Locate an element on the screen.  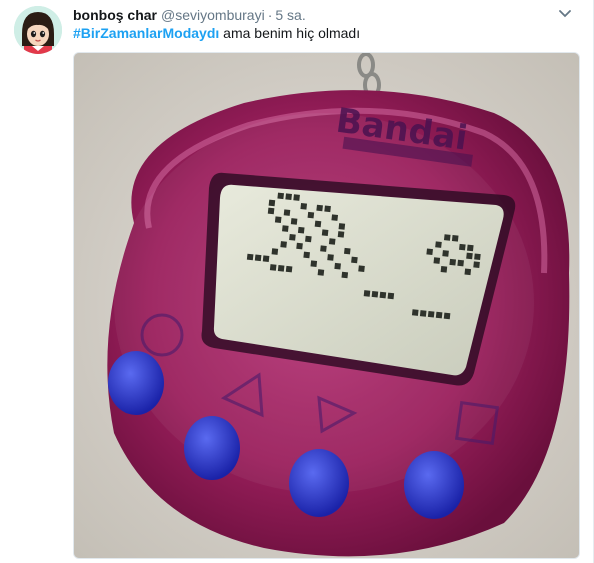
tweet-header: bonboş char @seviyomburayi · 5 sa. is located at coordinates (323, 15).